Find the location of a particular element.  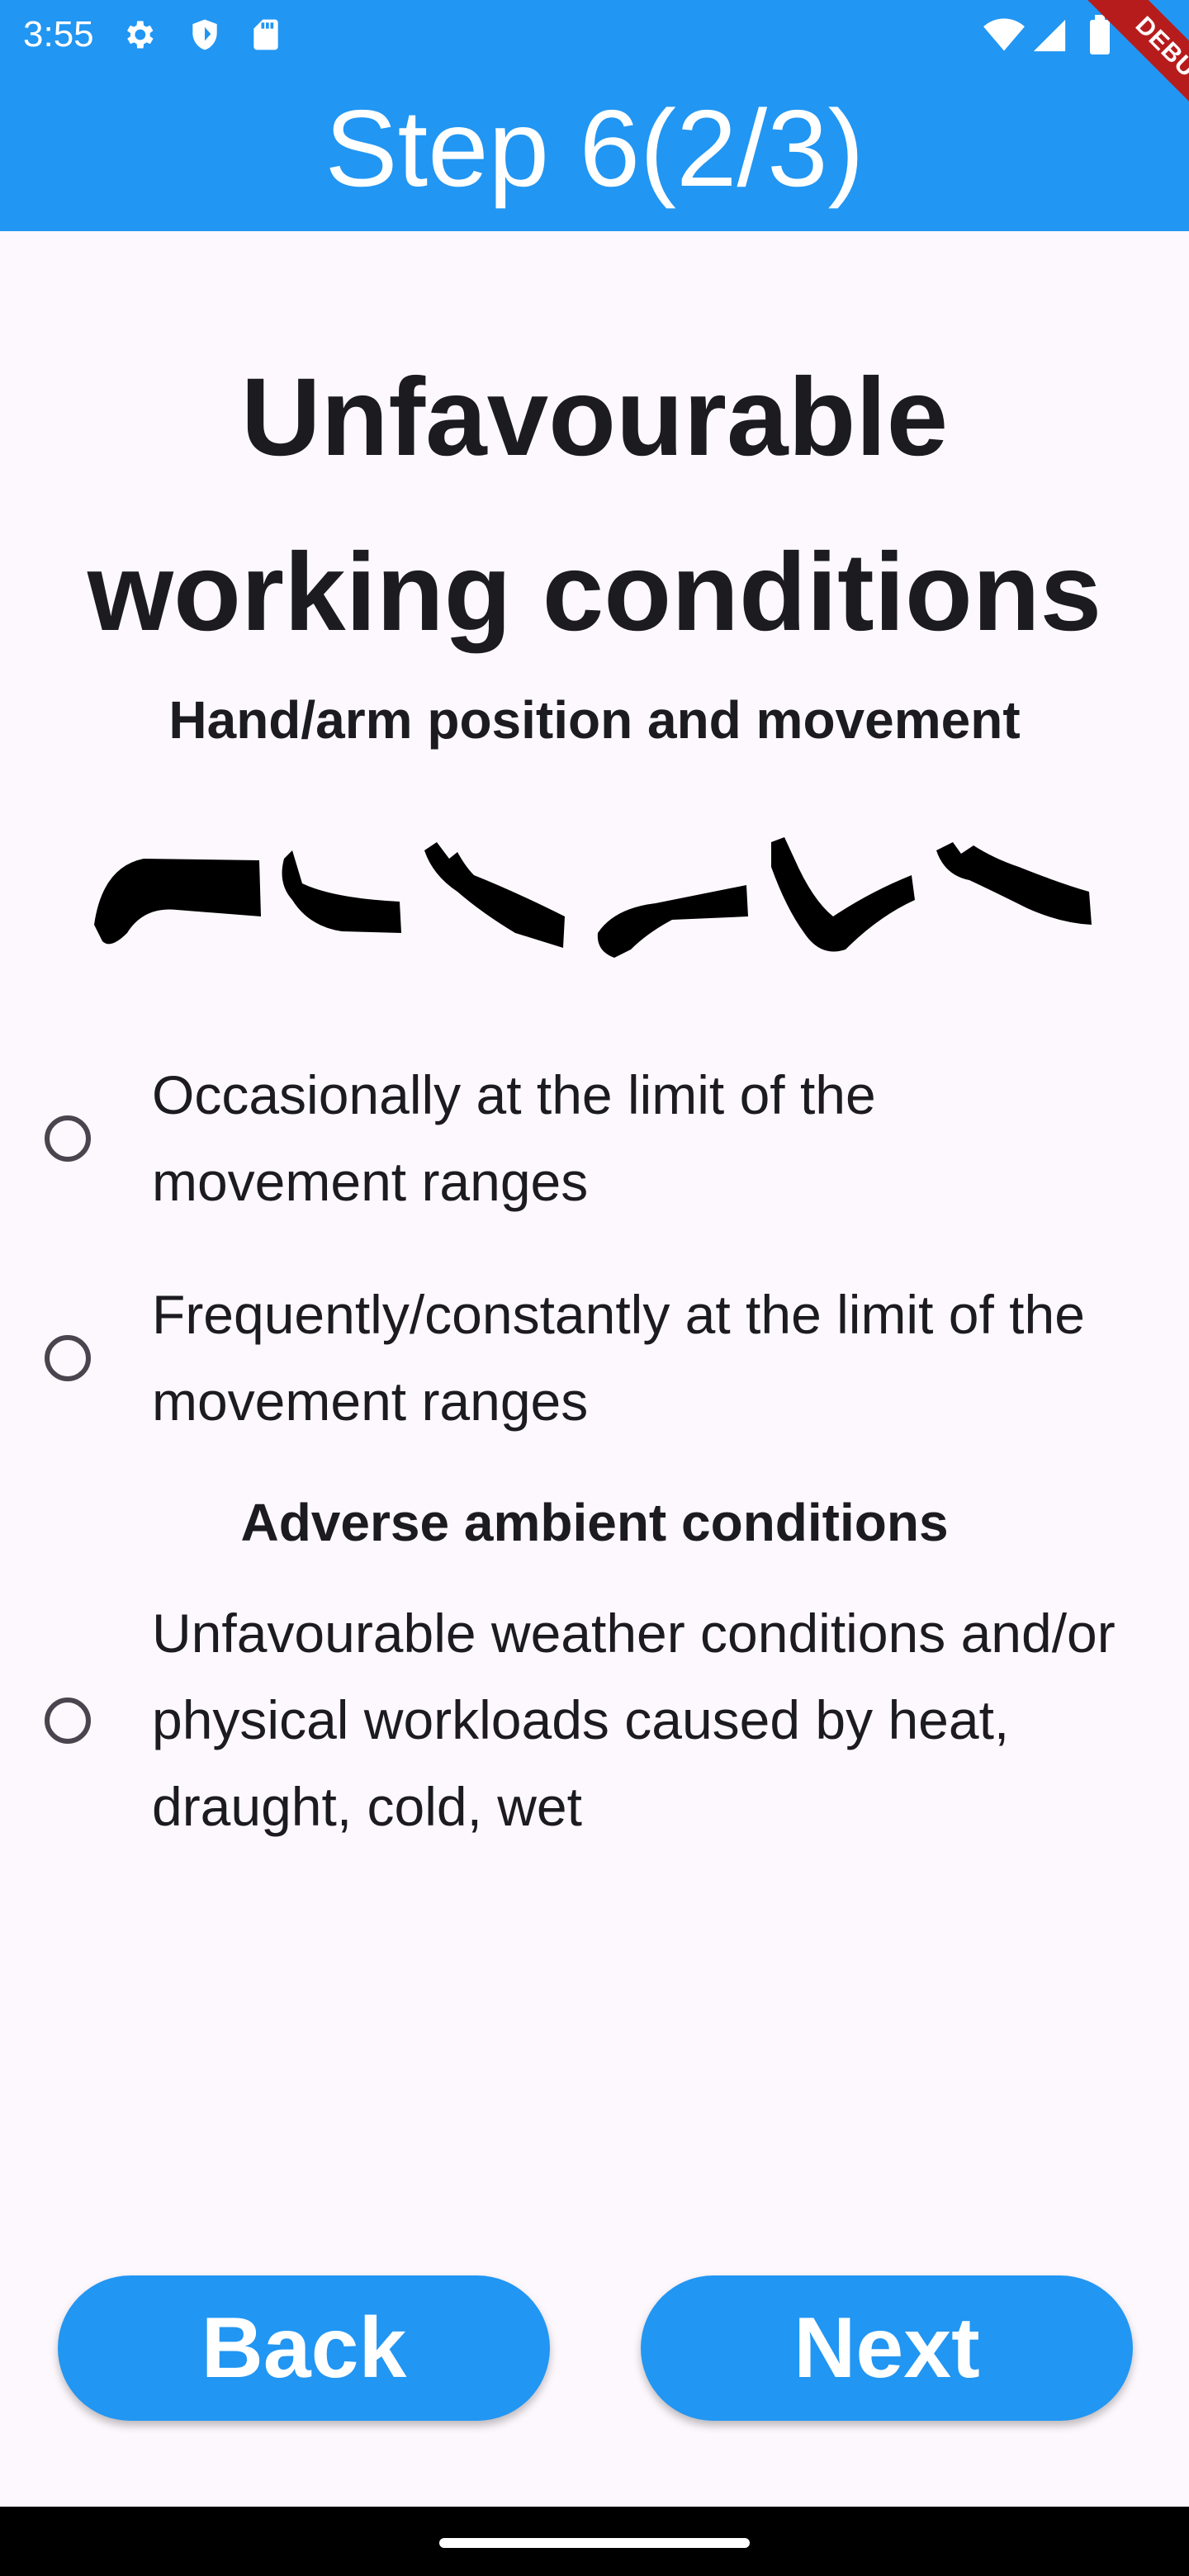

app-bar: 3:55 Step 6(2/3) DEBUG is located at coordinates (594, 115).